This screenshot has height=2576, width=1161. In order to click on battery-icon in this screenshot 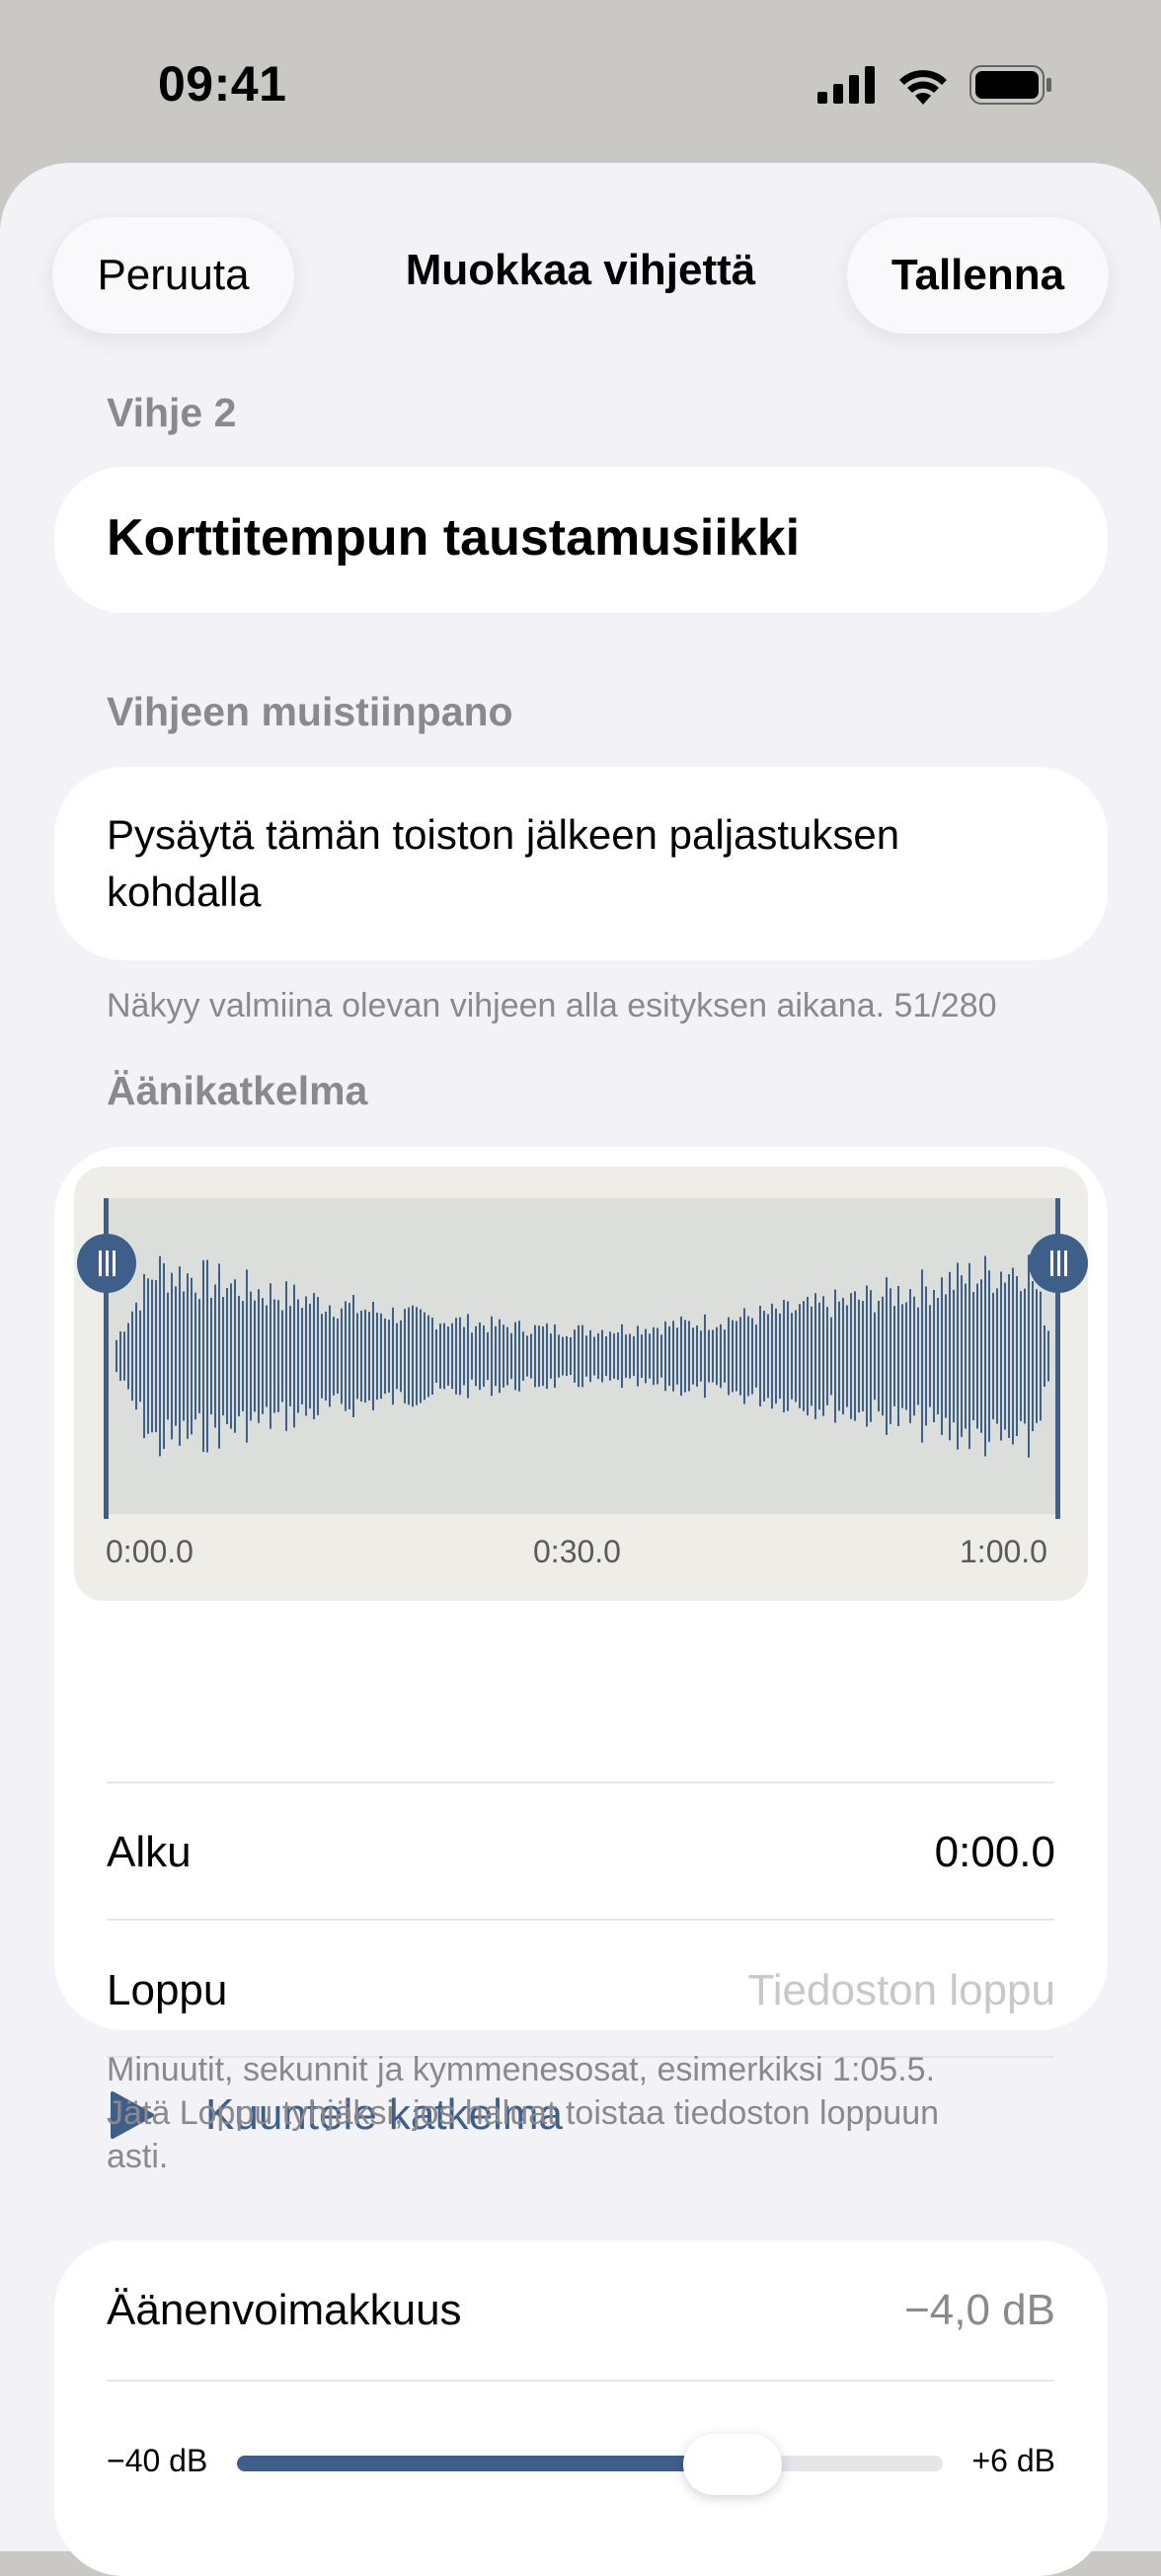, I will do `click(1010, 85)`.